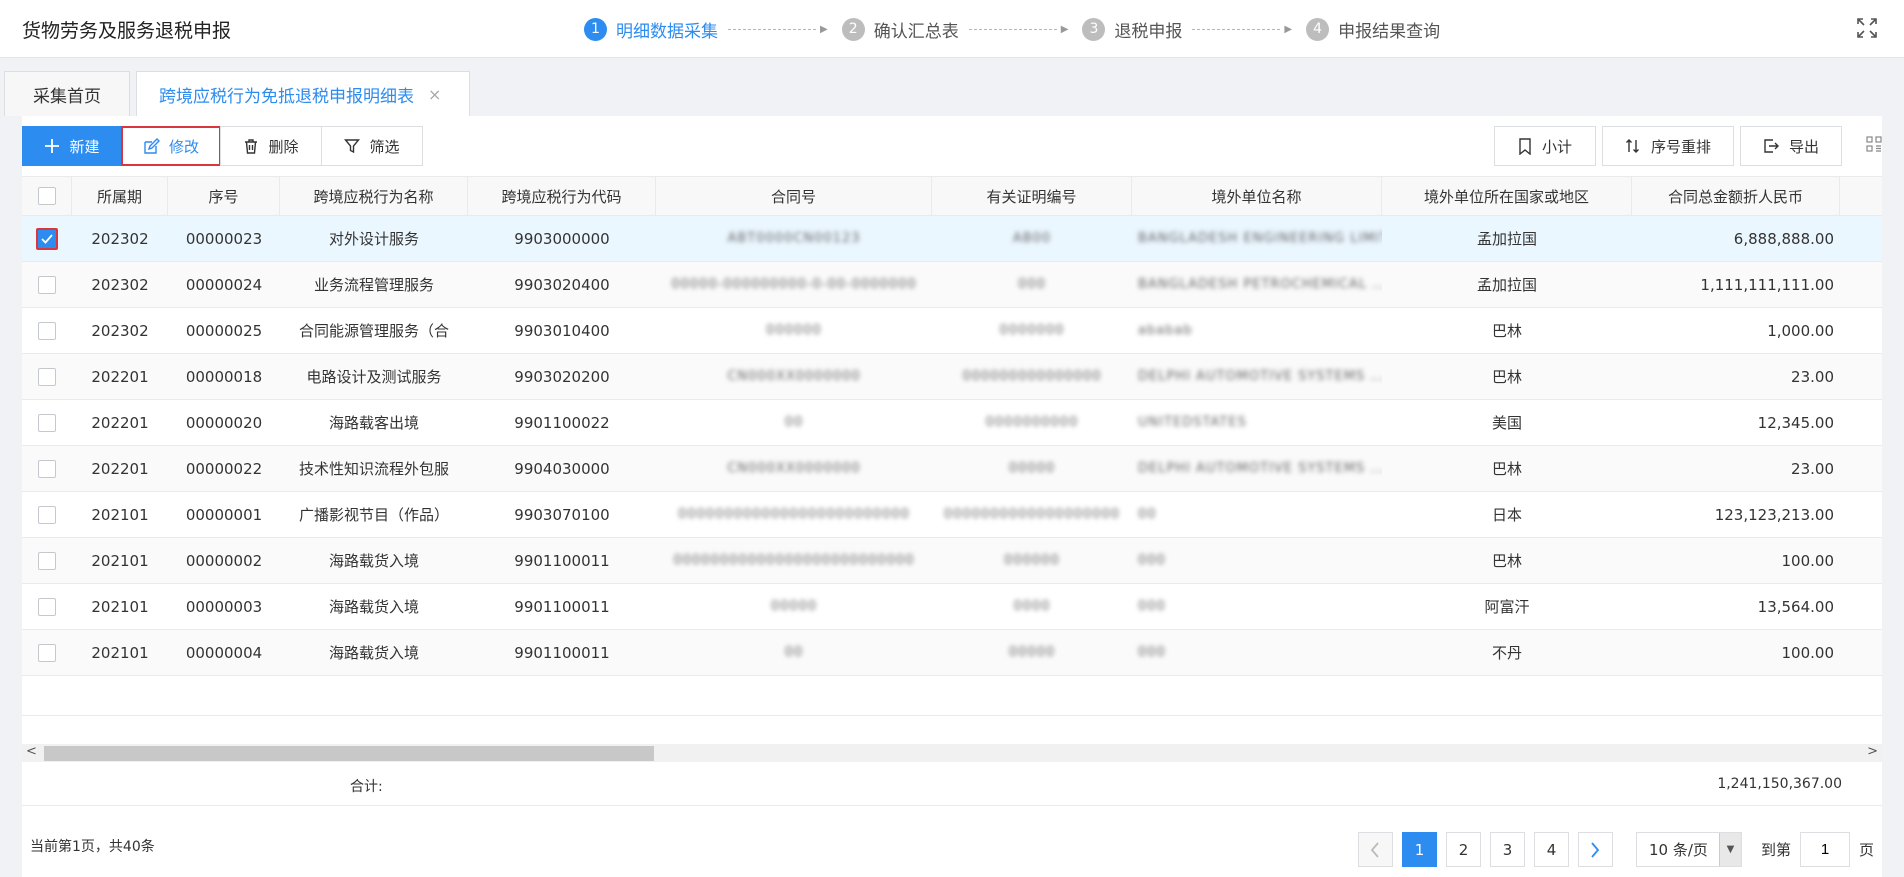 This screenshot has width=1904, height=877. What do you see at coordinates (366, 787) in the screenshot?
I see `summary-label: 合计:` at bounding box center [366, 787].